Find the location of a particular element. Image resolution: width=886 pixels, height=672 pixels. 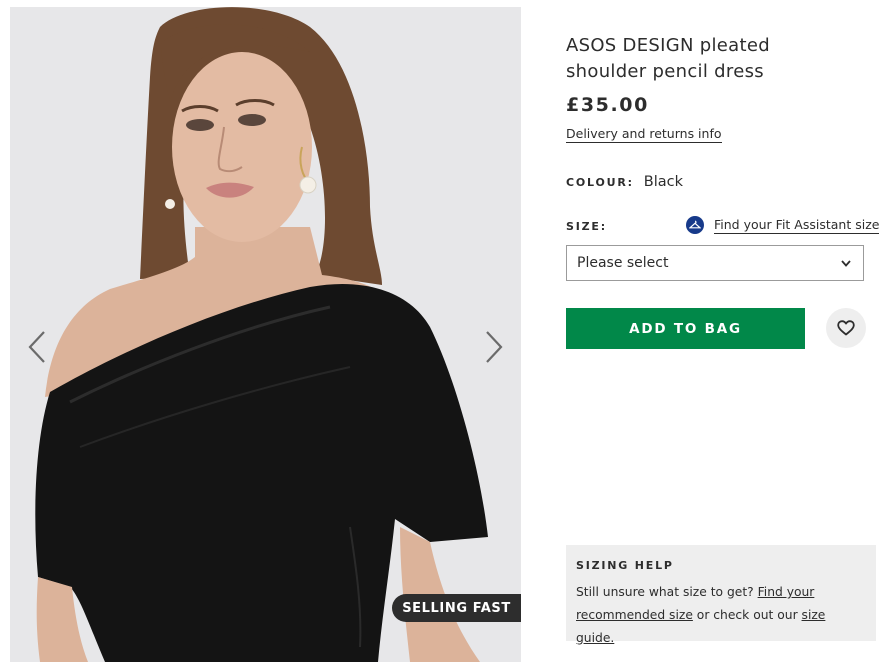

fit-assistant-link: Find your Fit Assistant size is located at coordinates (783, 225).